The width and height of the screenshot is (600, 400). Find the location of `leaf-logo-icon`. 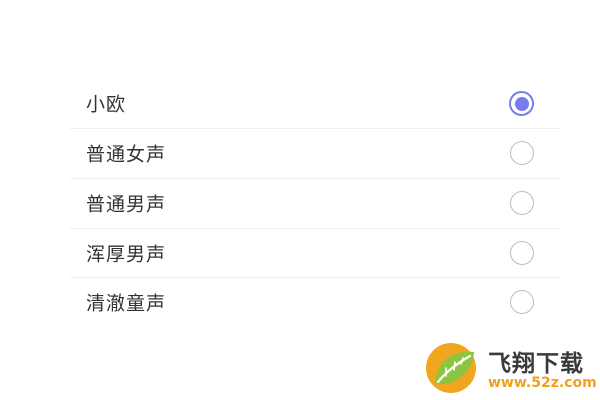

leaf-logo-icon is located at coordinates (451, 368).